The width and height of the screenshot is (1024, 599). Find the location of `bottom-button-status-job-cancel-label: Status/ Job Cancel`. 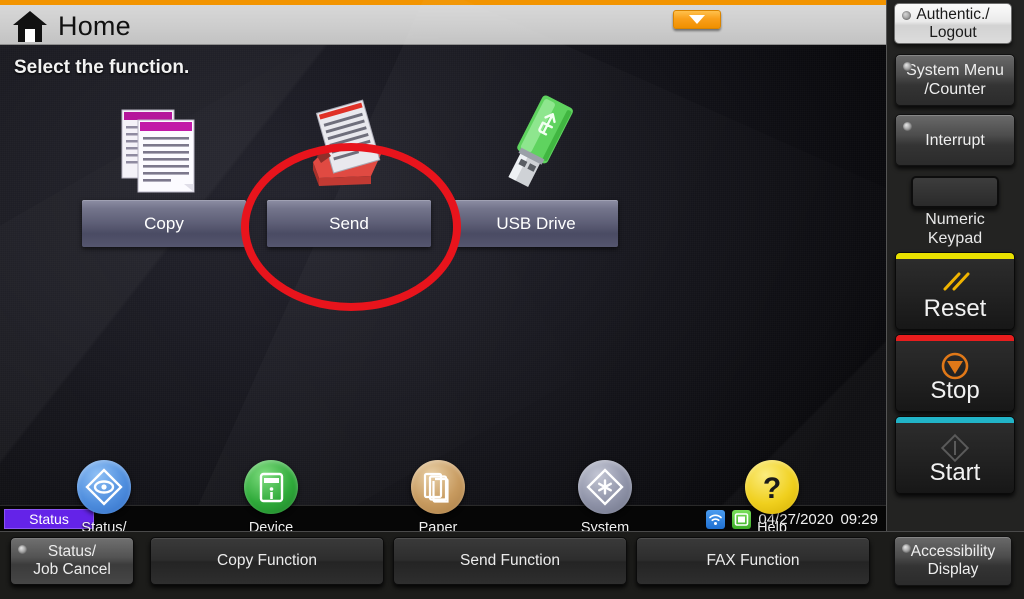

bottom-button-status-job-cancel-label: Status/ Job Cancel is located at coordinates (72, 560).